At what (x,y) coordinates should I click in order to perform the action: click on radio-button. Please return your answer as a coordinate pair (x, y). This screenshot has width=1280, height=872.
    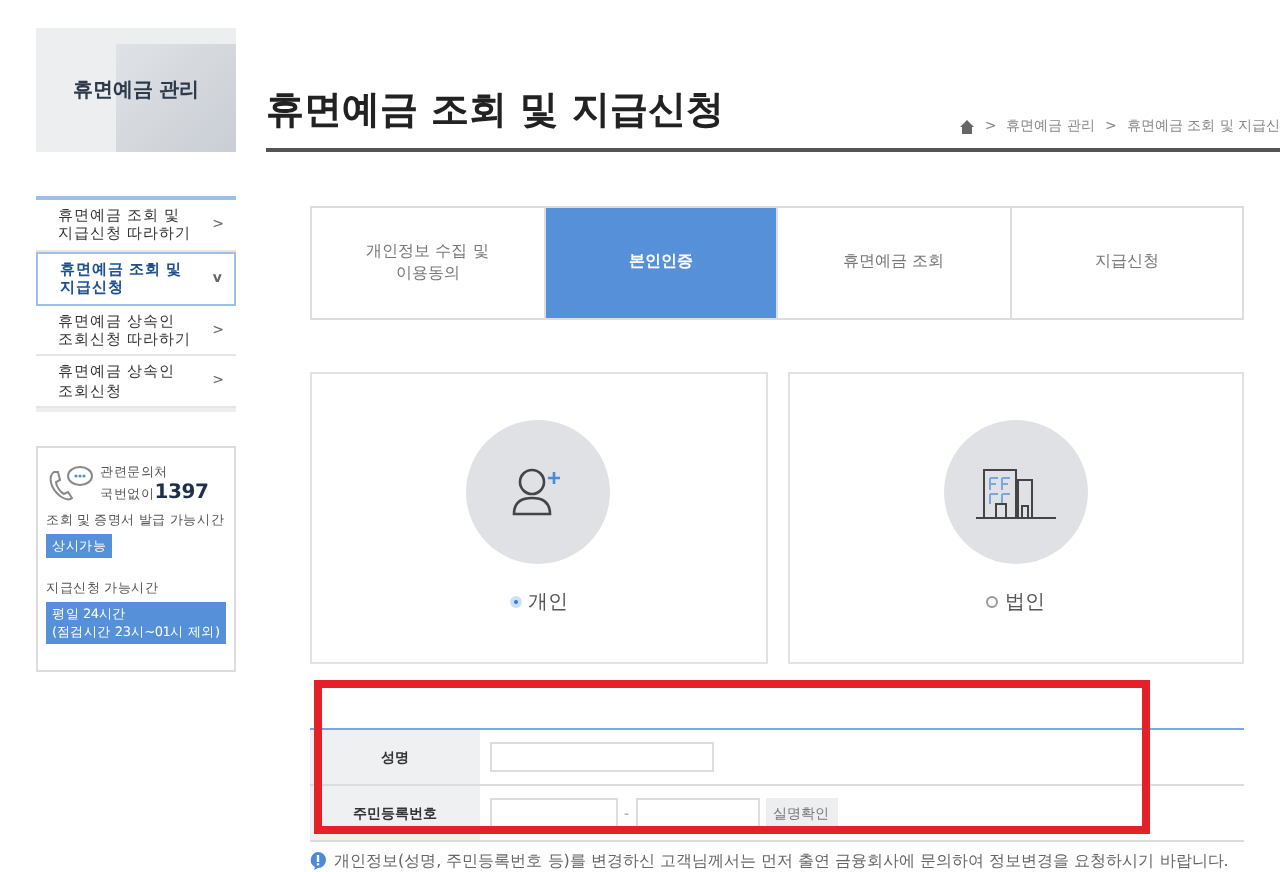
    Looking at the image, I should click on (992, 602).